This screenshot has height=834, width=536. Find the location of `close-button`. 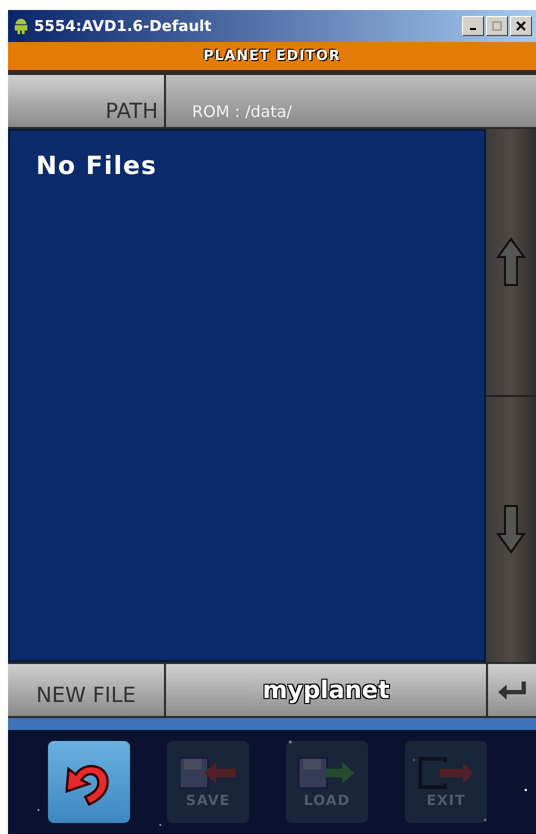

close-button is located at coordinates (521, 26).